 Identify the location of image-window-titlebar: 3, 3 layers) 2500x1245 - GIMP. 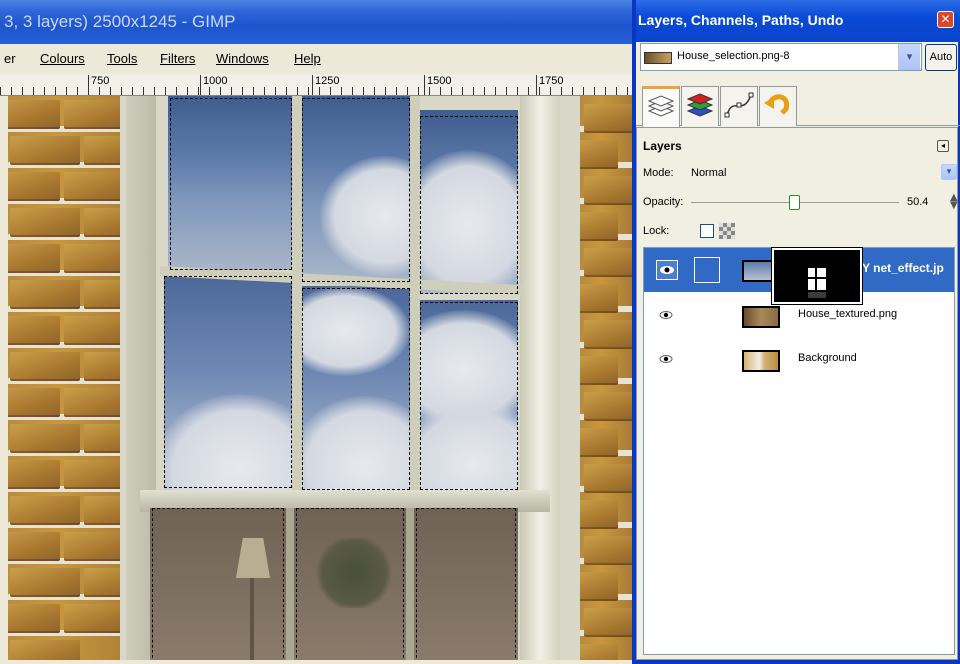
(316, 22).